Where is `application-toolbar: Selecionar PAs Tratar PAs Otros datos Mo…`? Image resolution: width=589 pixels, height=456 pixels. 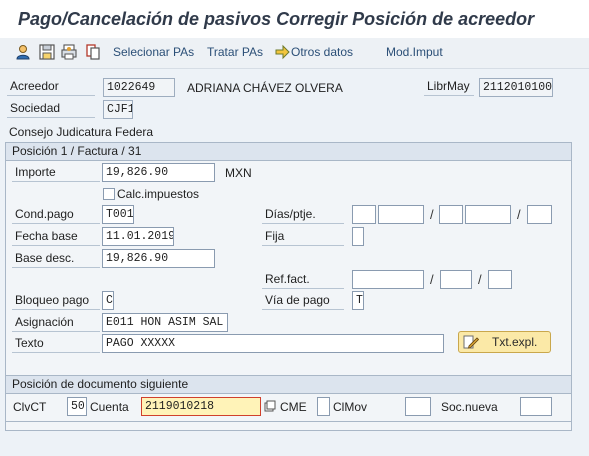
application-toolbar: Selecionar PAs Tratar PAs Otros datos Mo… is located at coordinates (294, 53).